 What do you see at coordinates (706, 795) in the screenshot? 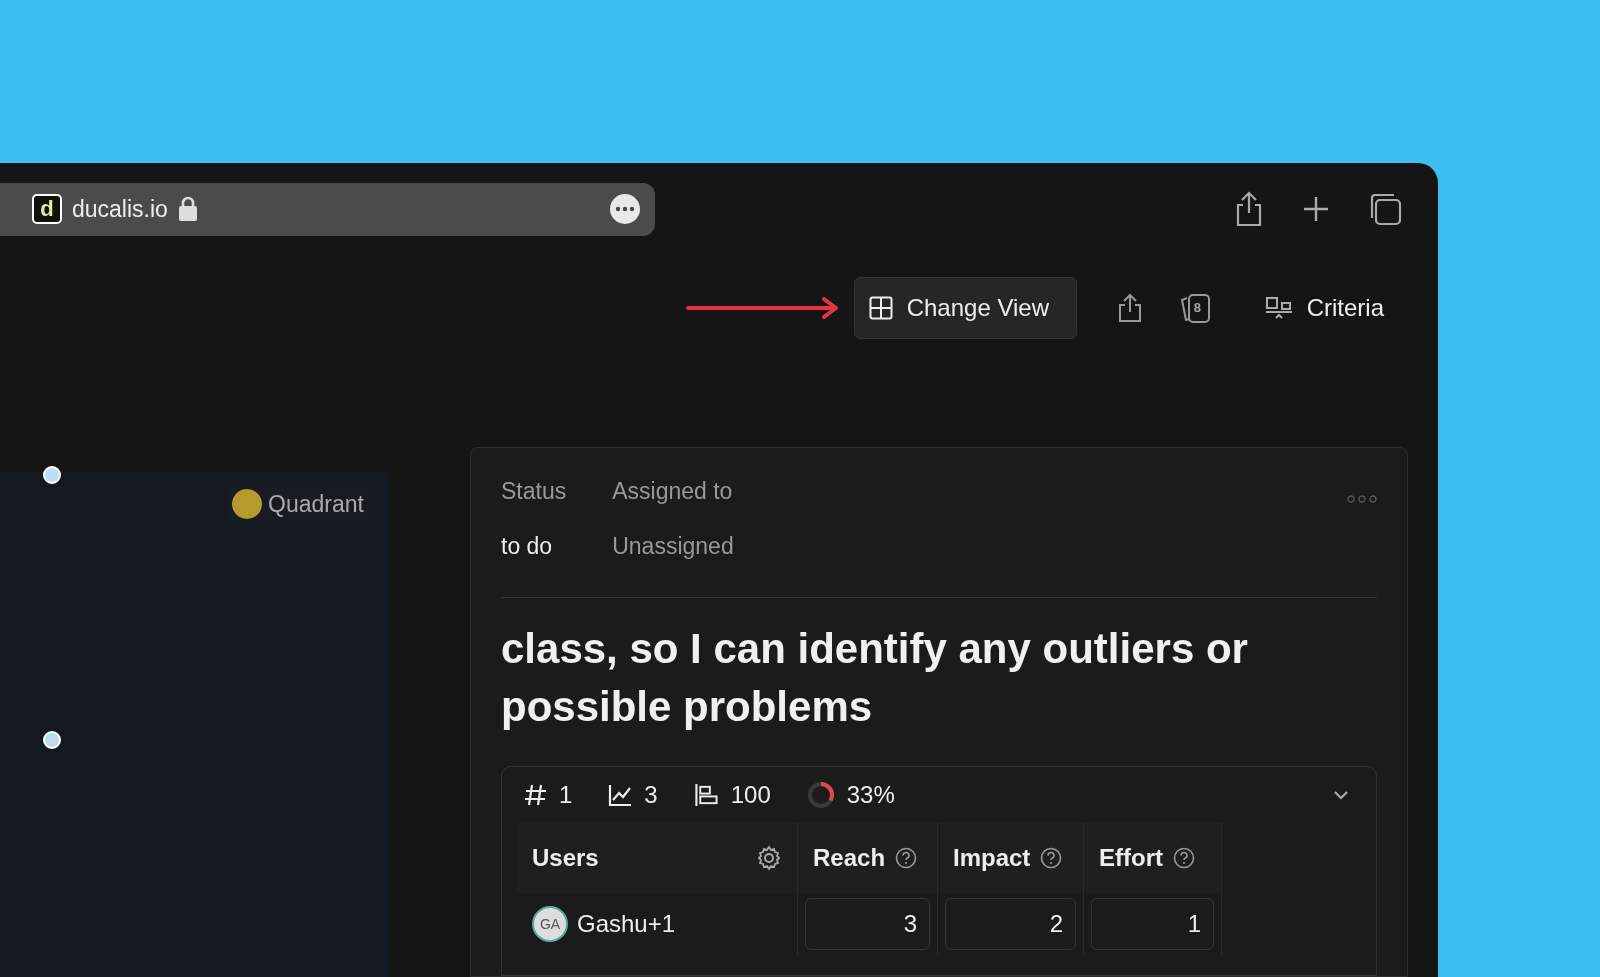
I see `bar-chart-icon` at bounding box center [706, 795].